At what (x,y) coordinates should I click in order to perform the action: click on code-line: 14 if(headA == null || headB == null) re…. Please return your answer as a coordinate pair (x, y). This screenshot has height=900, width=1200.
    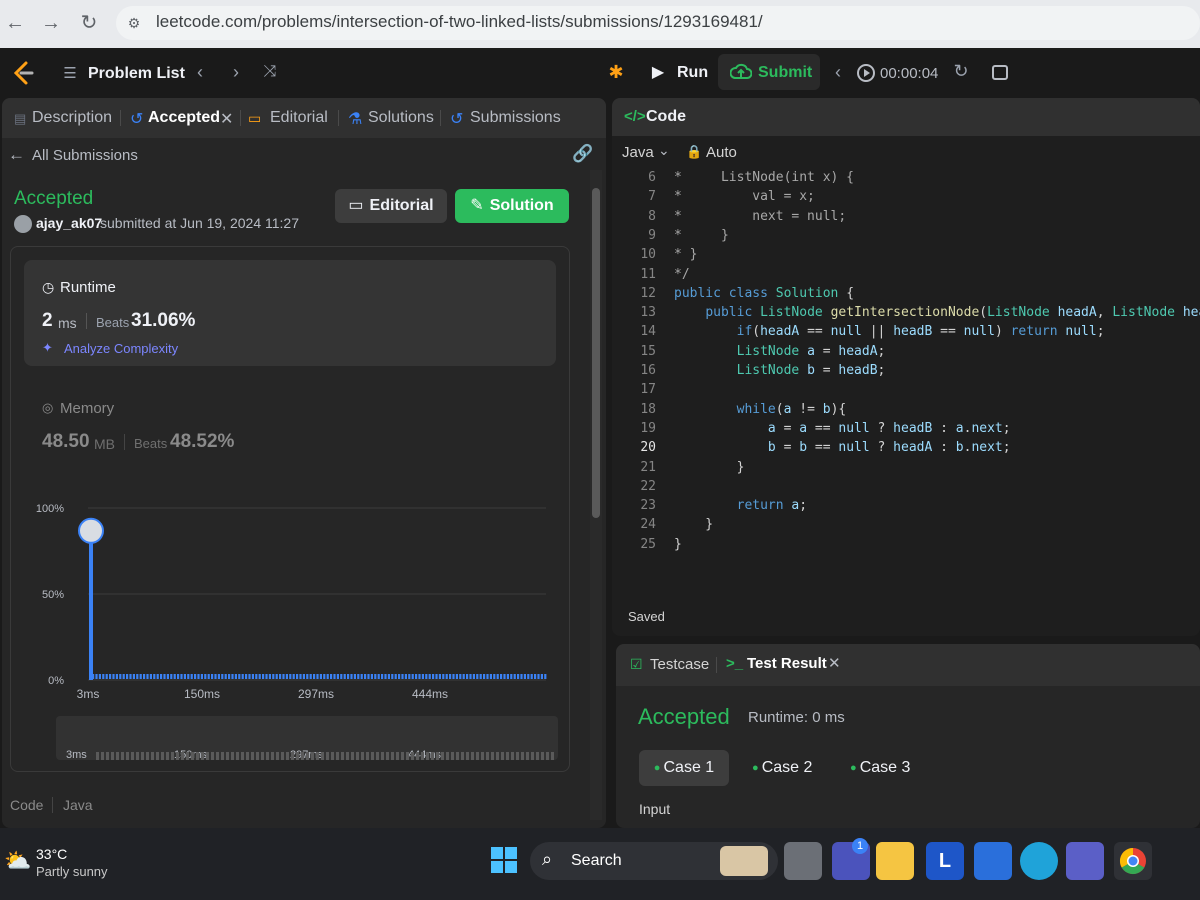
    Looking at the image, I should click on (906, 331).